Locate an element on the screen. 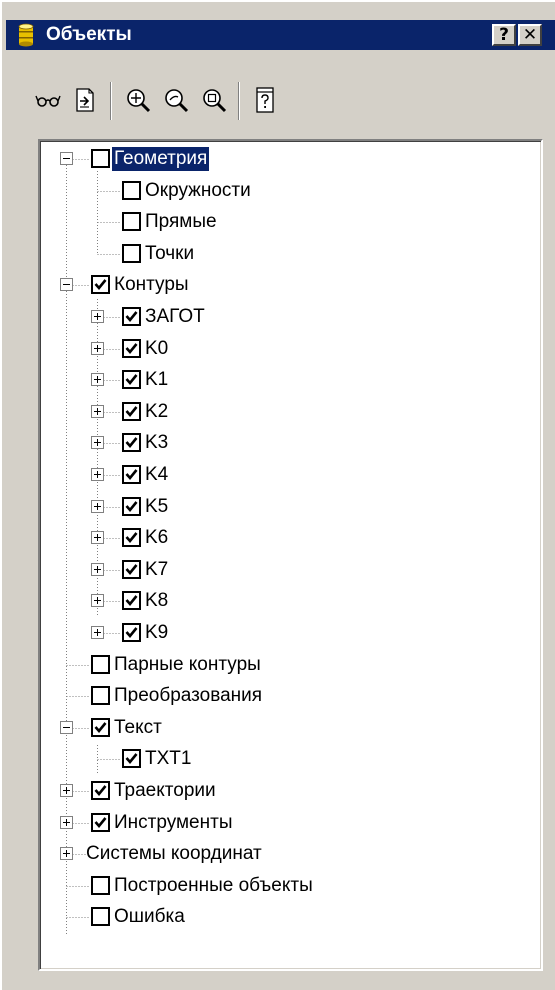 The height and width of the screenshot is (990, 555). tree-item: K4 is located at coordinates (290, 475).